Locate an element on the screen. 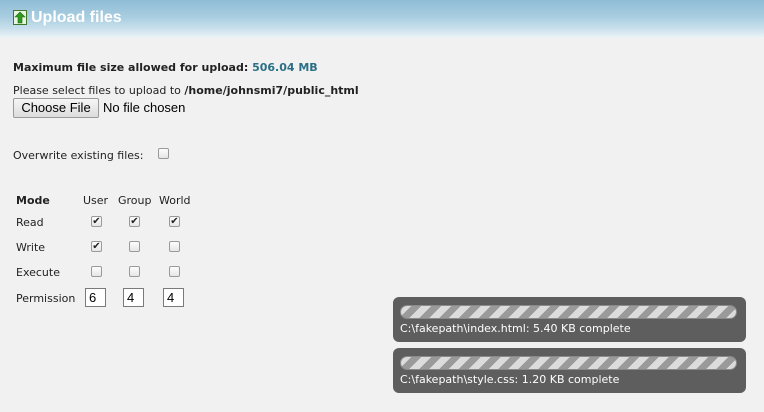 The width and height of the screenshot is (764, 412). upload-progress-panel: C:\fakepath\style.css: 1.20 KB complete is located at coordinates (569, 370).